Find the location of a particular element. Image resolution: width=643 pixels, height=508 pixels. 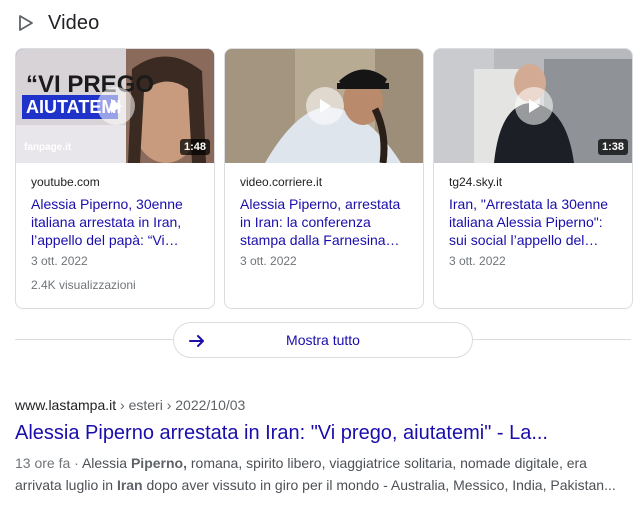

video-thumbnail: “VI PREGO AIUTATEMI fanpage.it 1:48 is located at coordinates (115, 106).